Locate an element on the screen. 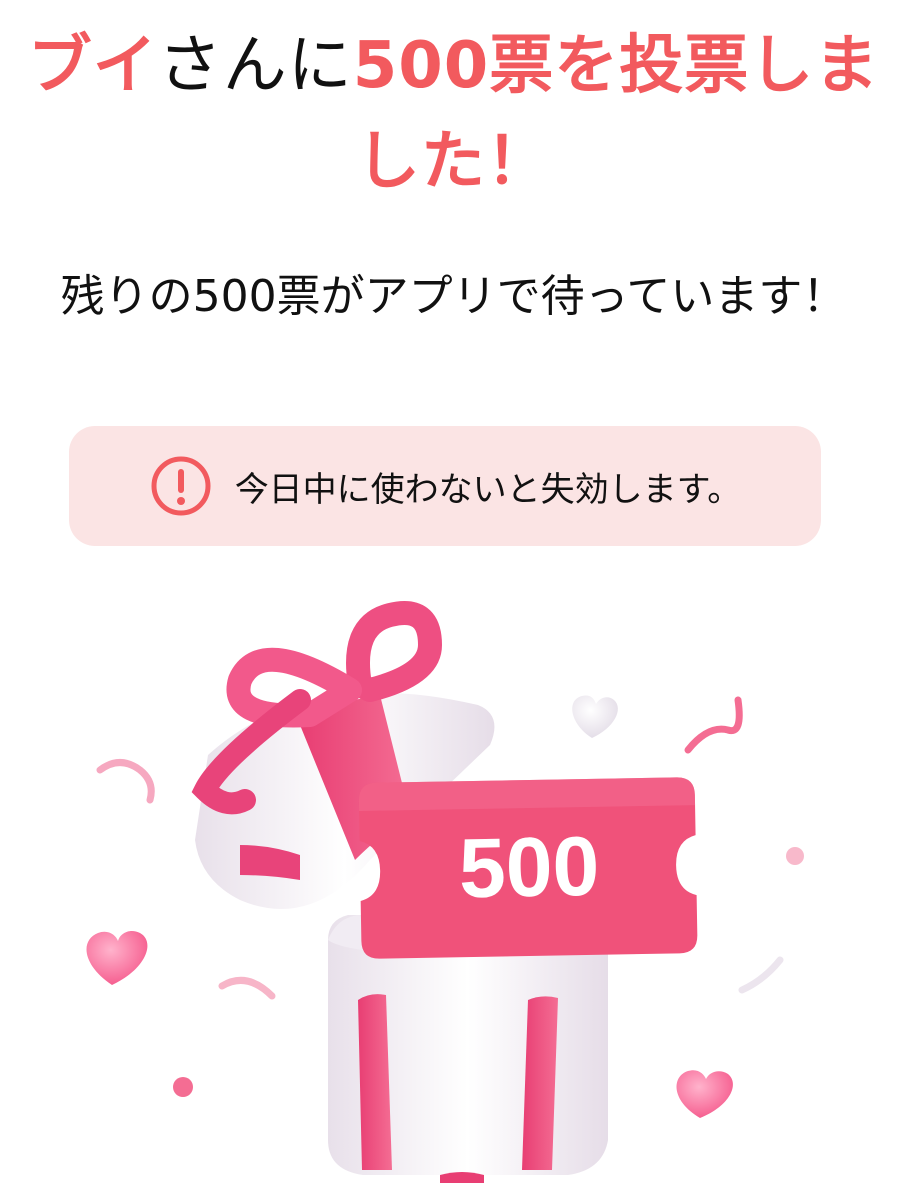 This screenshot has width=907, height=1193. remaining-votes-message: 残りの500票がアプリで待っています！ is located at coordinates (453, 296).